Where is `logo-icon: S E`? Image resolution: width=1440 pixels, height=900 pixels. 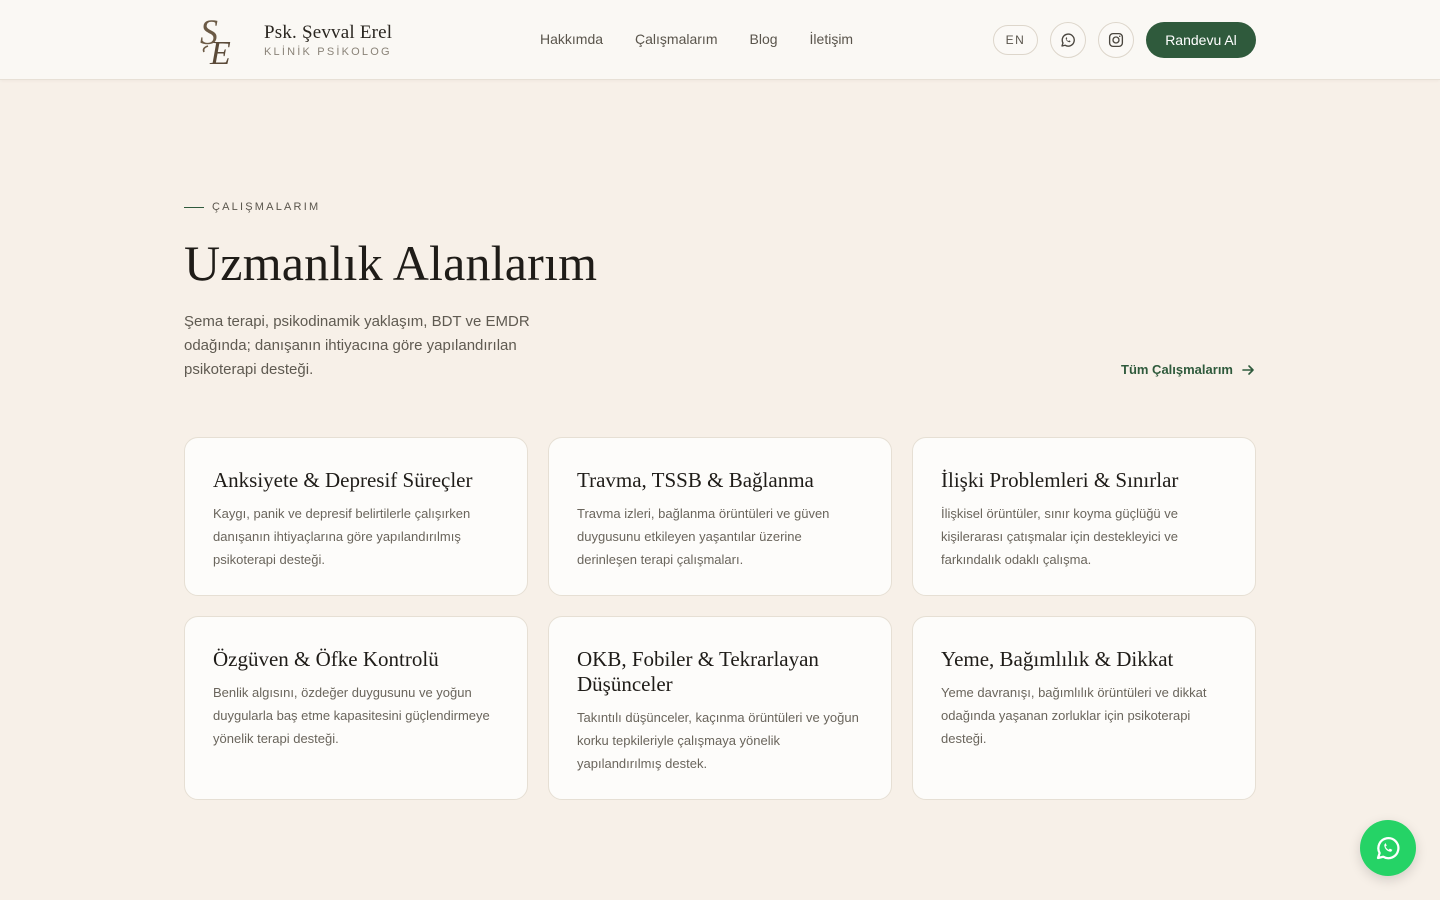
logo-icon: S E is located at coordinates (220, 41).